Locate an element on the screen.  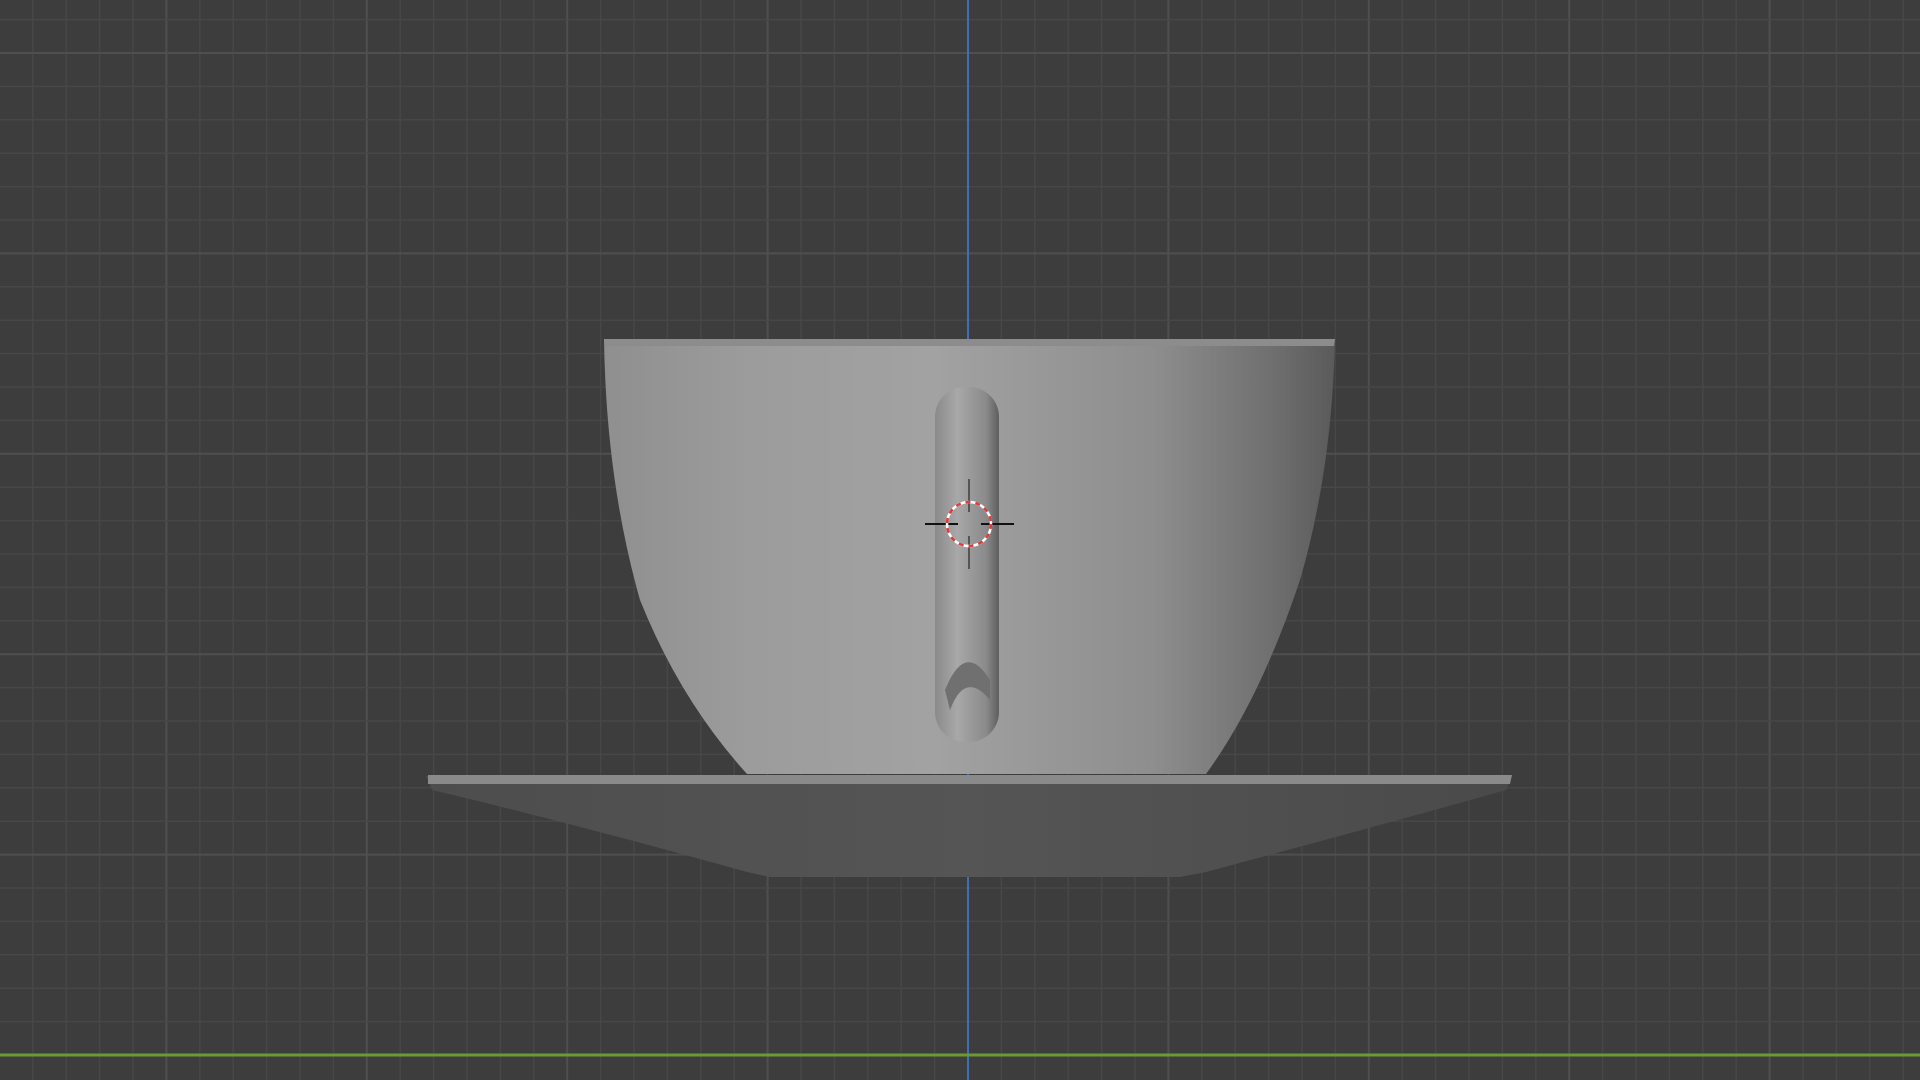
saucer is located at coordinates (969, 826).